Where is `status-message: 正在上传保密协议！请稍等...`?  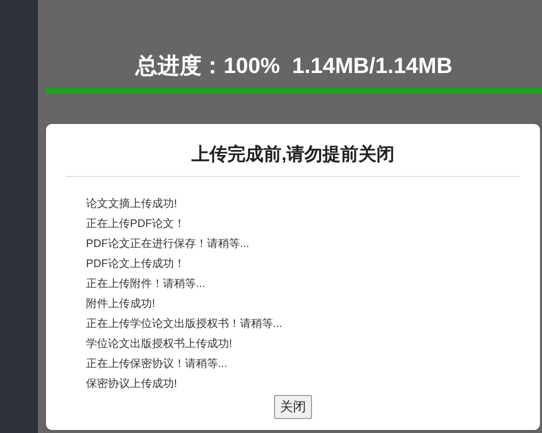 status-message: 正在上传保密协议！请稍等... is located at coordinates (157, 364).